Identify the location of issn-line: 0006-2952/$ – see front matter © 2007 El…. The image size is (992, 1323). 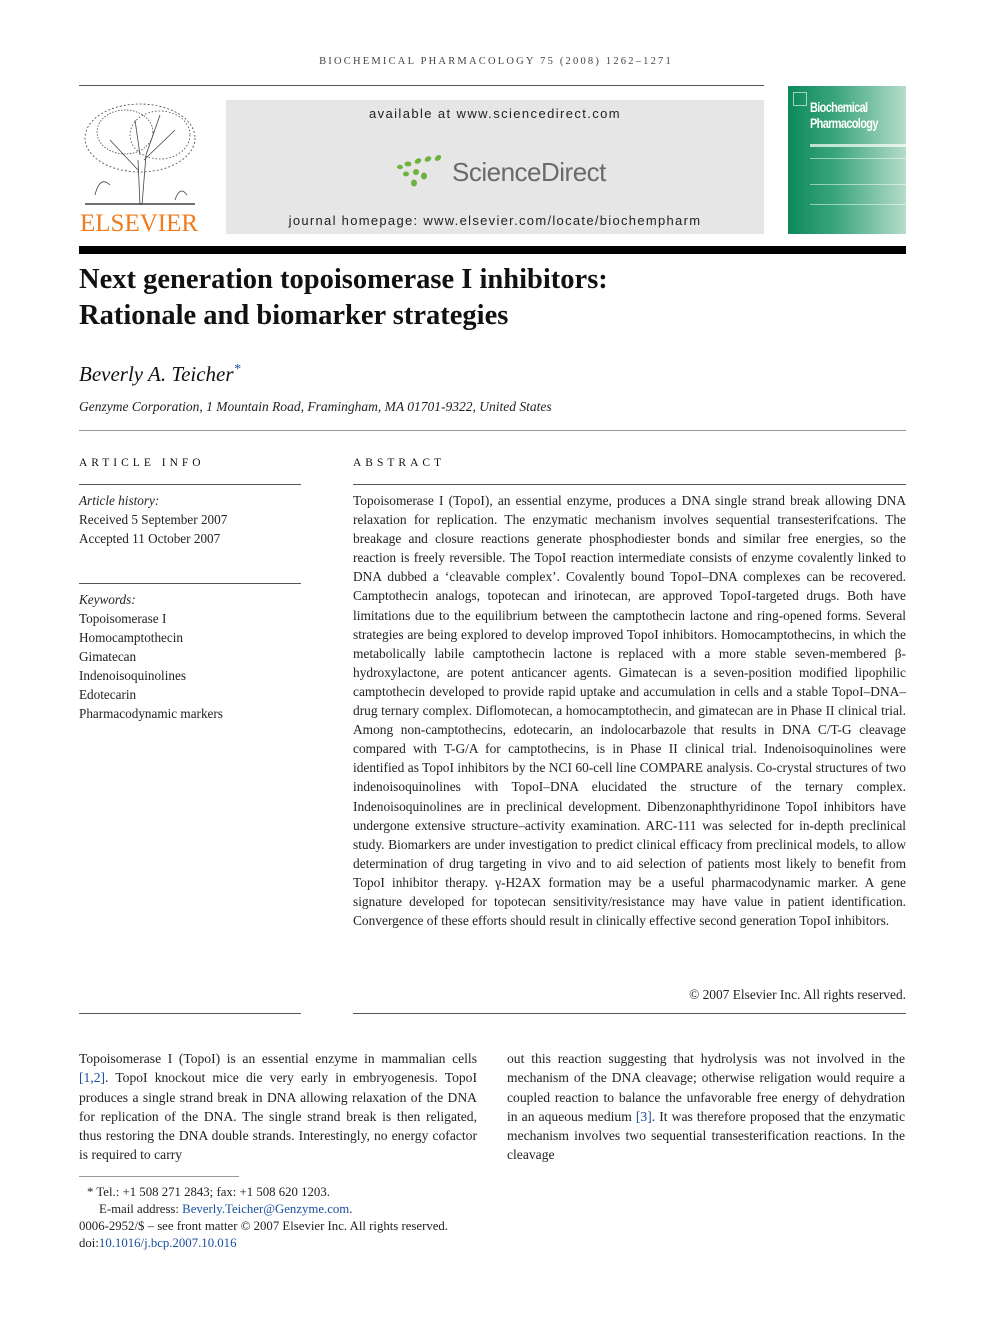
(264, 1226).